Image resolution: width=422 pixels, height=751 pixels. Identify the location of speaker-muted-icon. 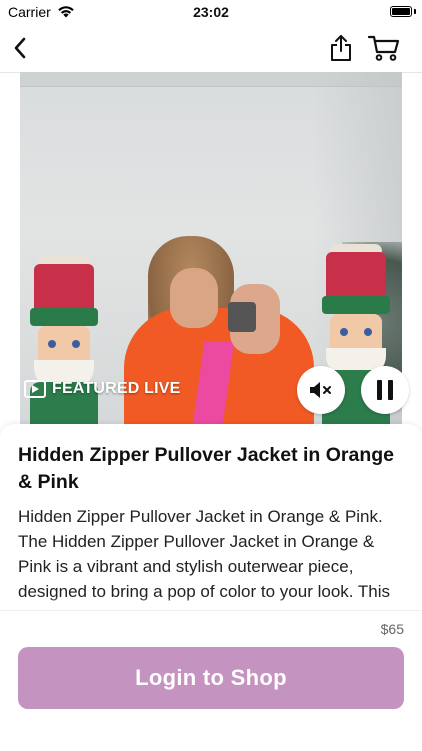
(320, 390).